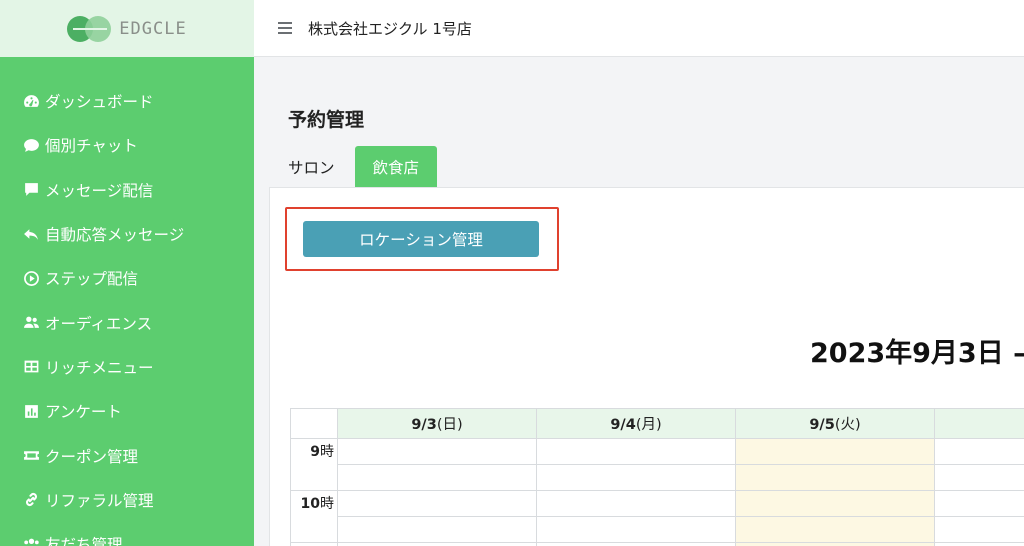  Describe the element at coordinates (421, 239) in the screenshot. I see `location-management-button: ロケーション管理` at that location.